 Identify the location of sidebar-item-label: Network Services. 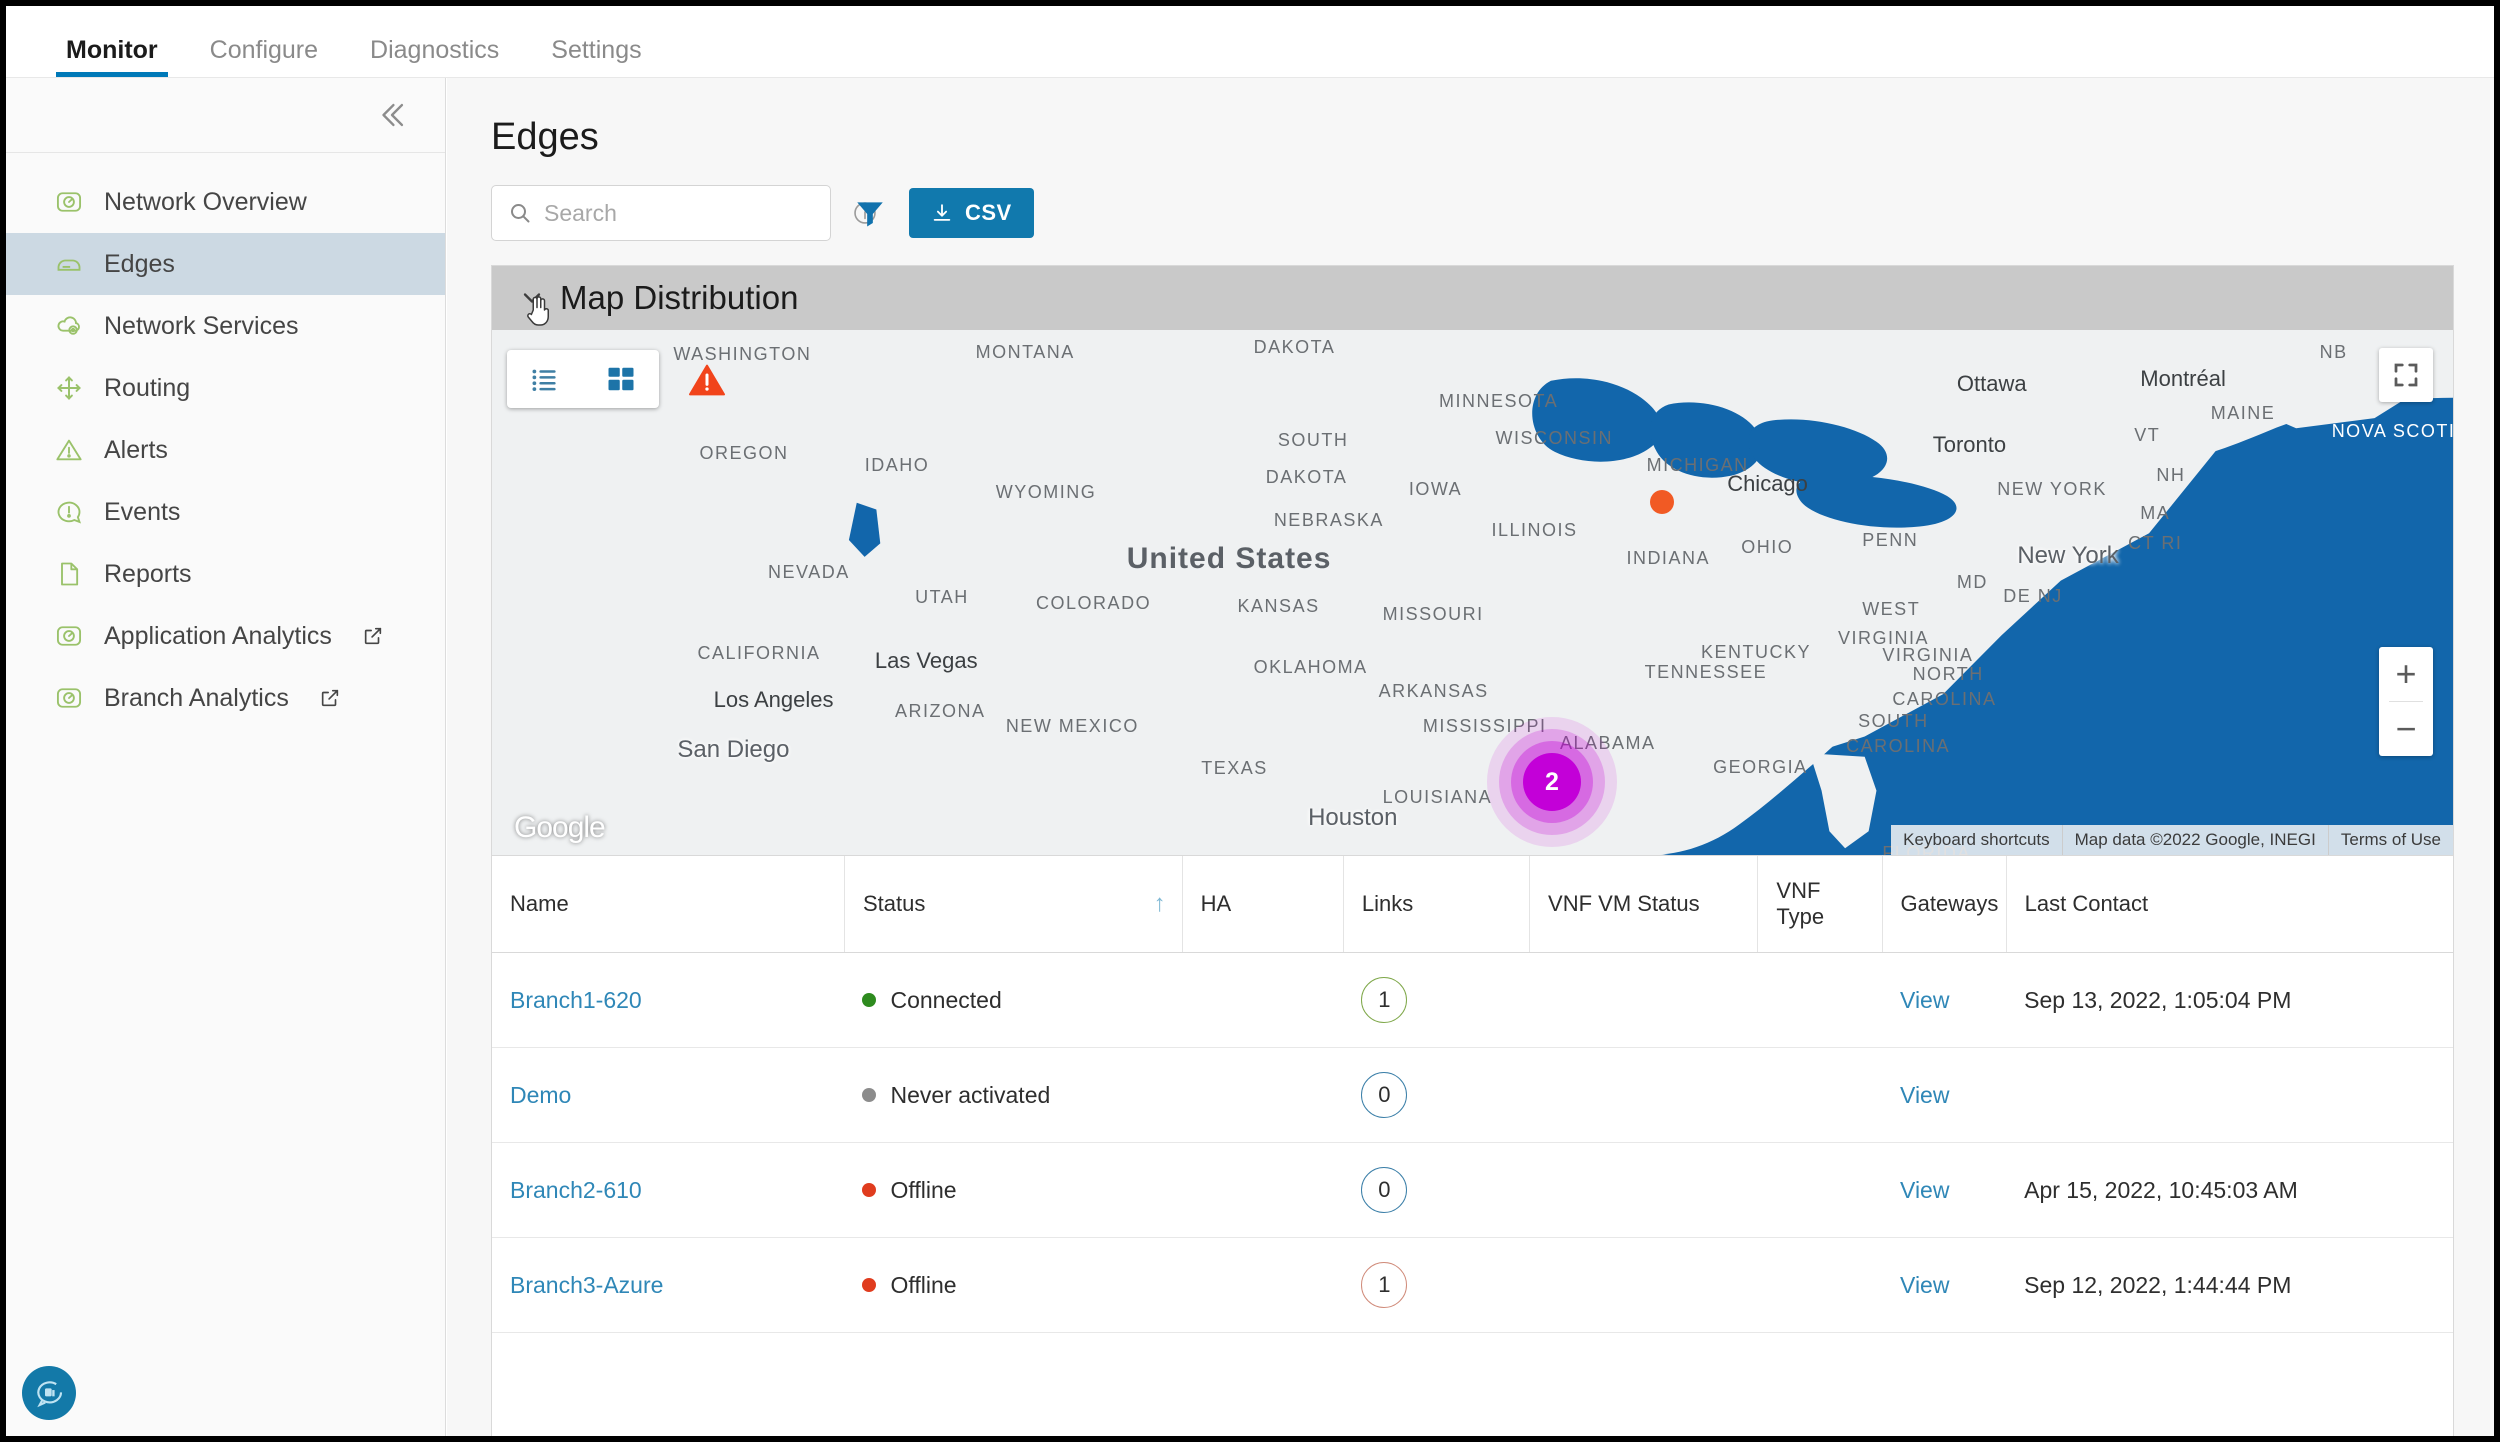
(201, 325).